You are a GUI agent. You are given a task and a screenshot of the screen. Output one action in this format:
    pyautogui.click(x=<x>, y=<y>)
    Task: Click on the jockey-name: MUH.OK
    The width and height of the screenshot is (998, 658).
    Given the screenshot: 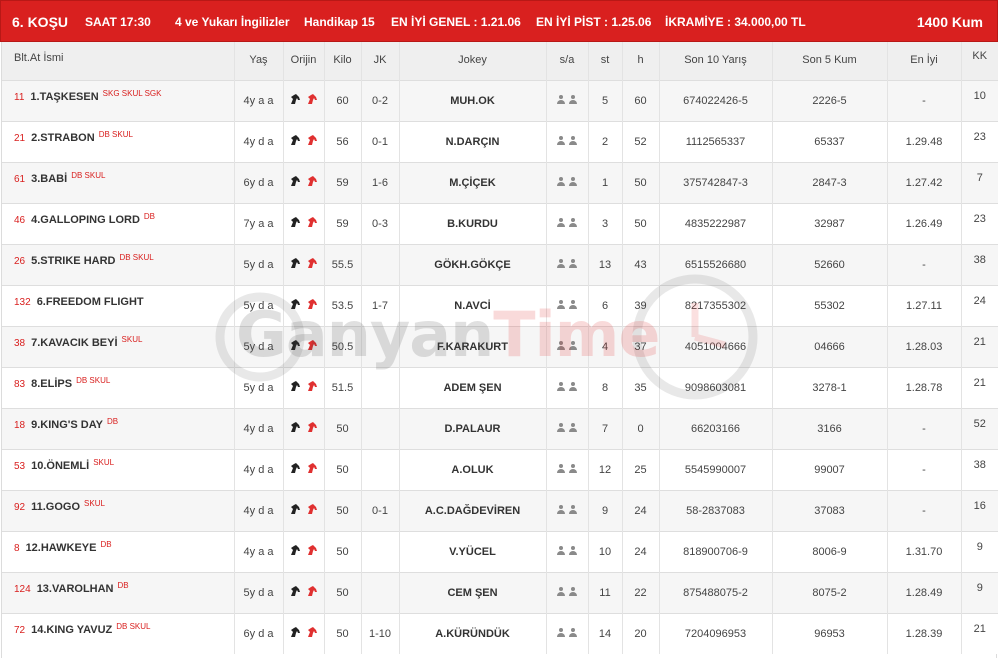 What is the action you would take?
    pyautogui.click(x=472, y=101)
    